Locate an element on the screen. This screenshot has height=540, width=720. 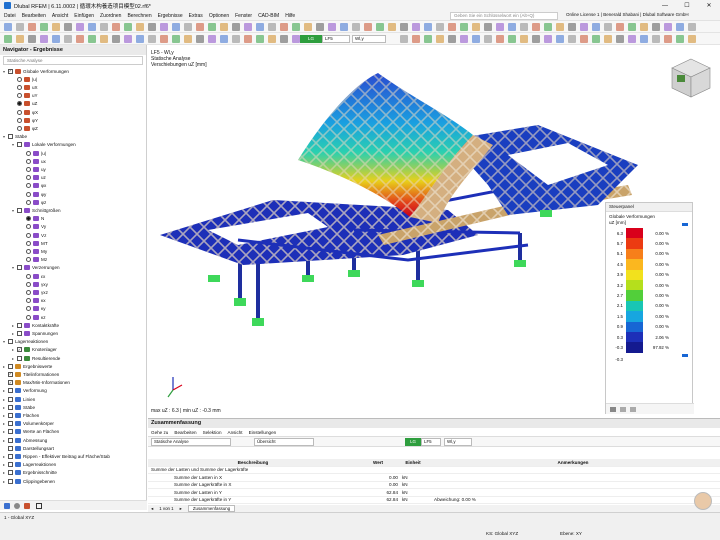
tree-item: |u| is located at coordinates (24, 79).